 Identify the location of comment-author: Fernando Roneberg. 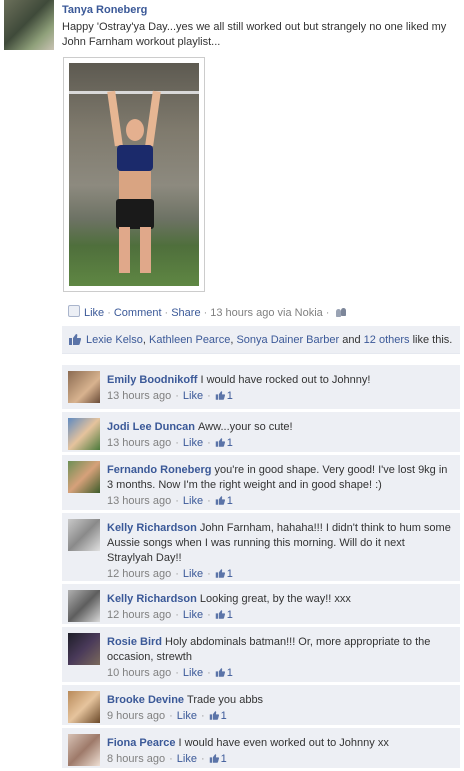
(159, 470).